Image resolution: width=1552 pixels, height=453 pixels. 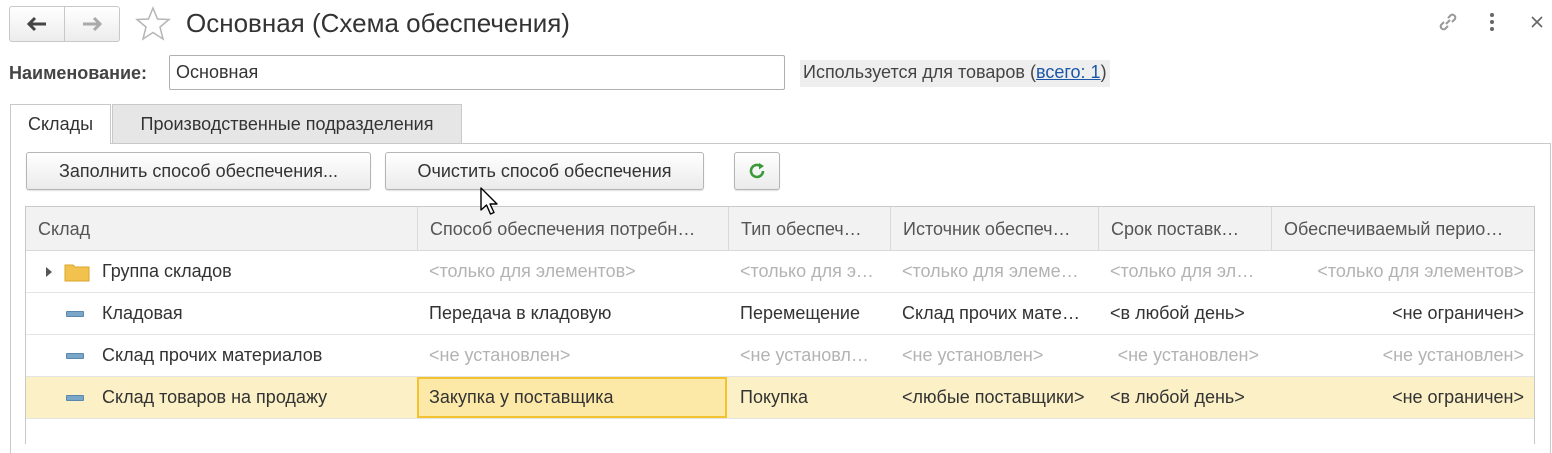 I want to click on favorite-star-button, so click(x=153, y=24).